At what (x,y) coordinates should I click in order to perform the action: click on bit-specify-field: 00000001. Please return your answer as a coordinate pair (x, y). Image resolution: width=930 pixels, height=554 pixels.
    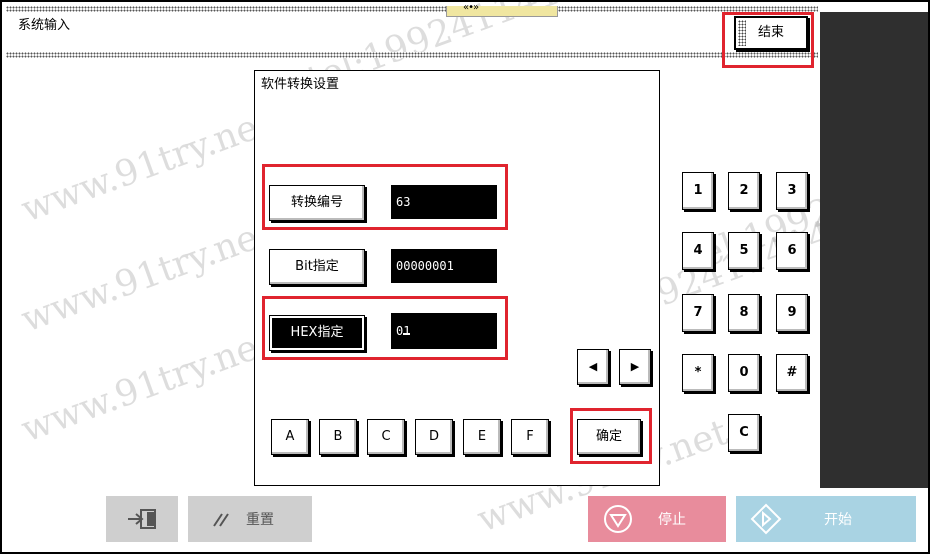
    Looking at the image, I should click on (444, 266).